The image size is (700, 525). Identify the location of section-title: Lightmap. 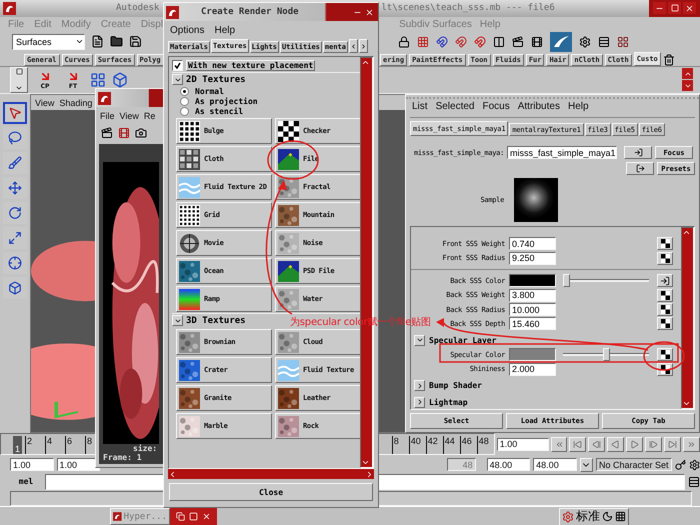
(448, 402).